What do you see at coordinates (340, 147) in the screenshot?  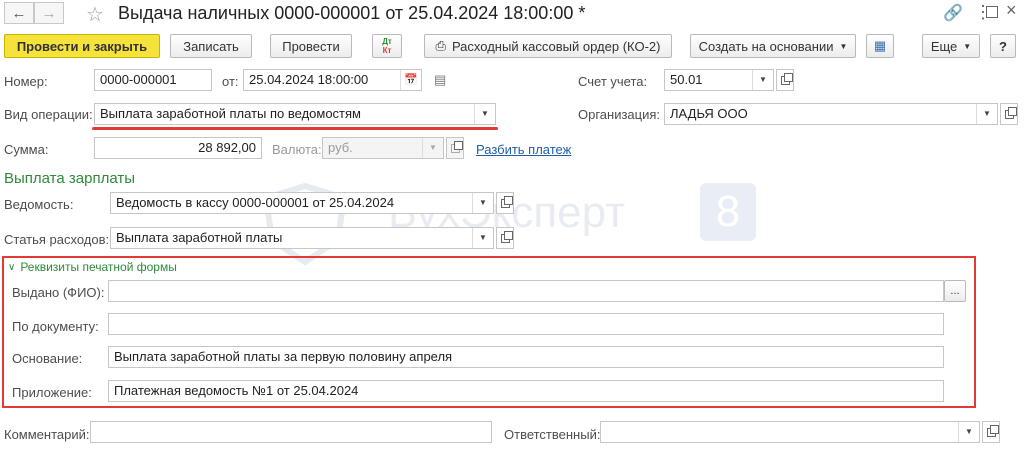 I see `currency-value: руб.` at bounding box center [340, 147].